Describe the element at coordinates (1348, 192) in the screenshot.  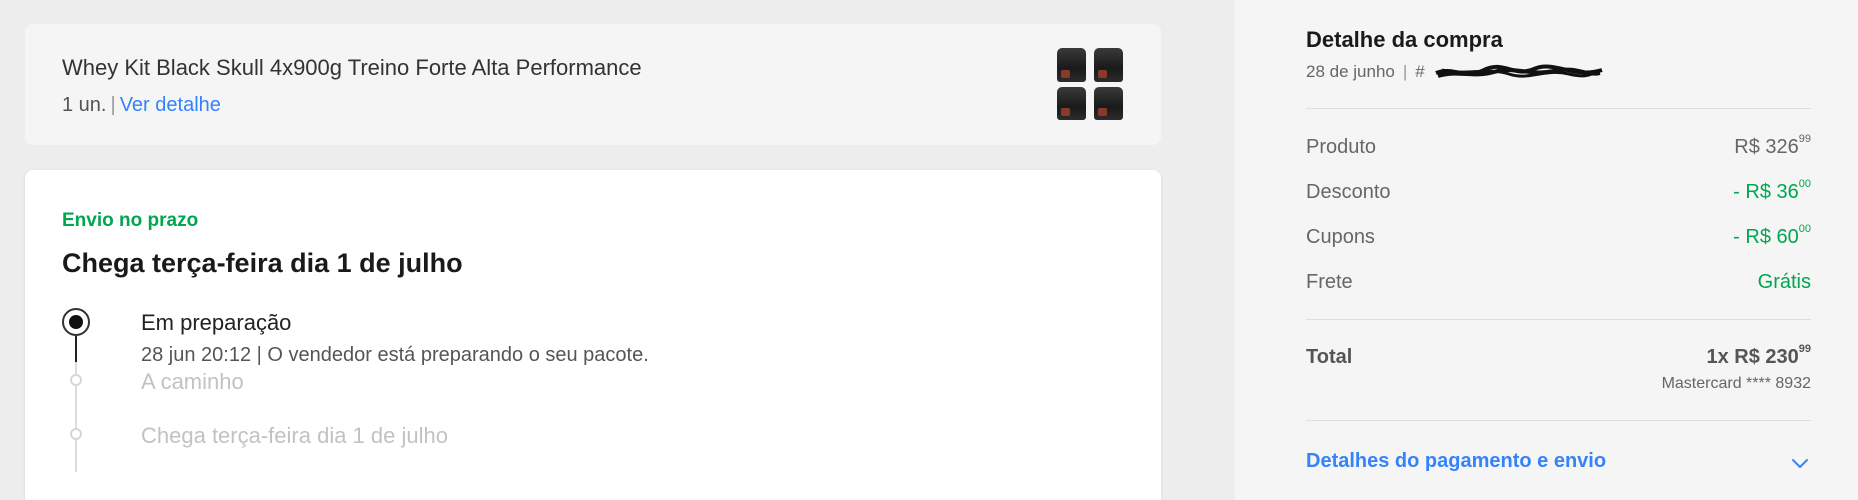
I see `summary-row-label: Desconto` at that location.